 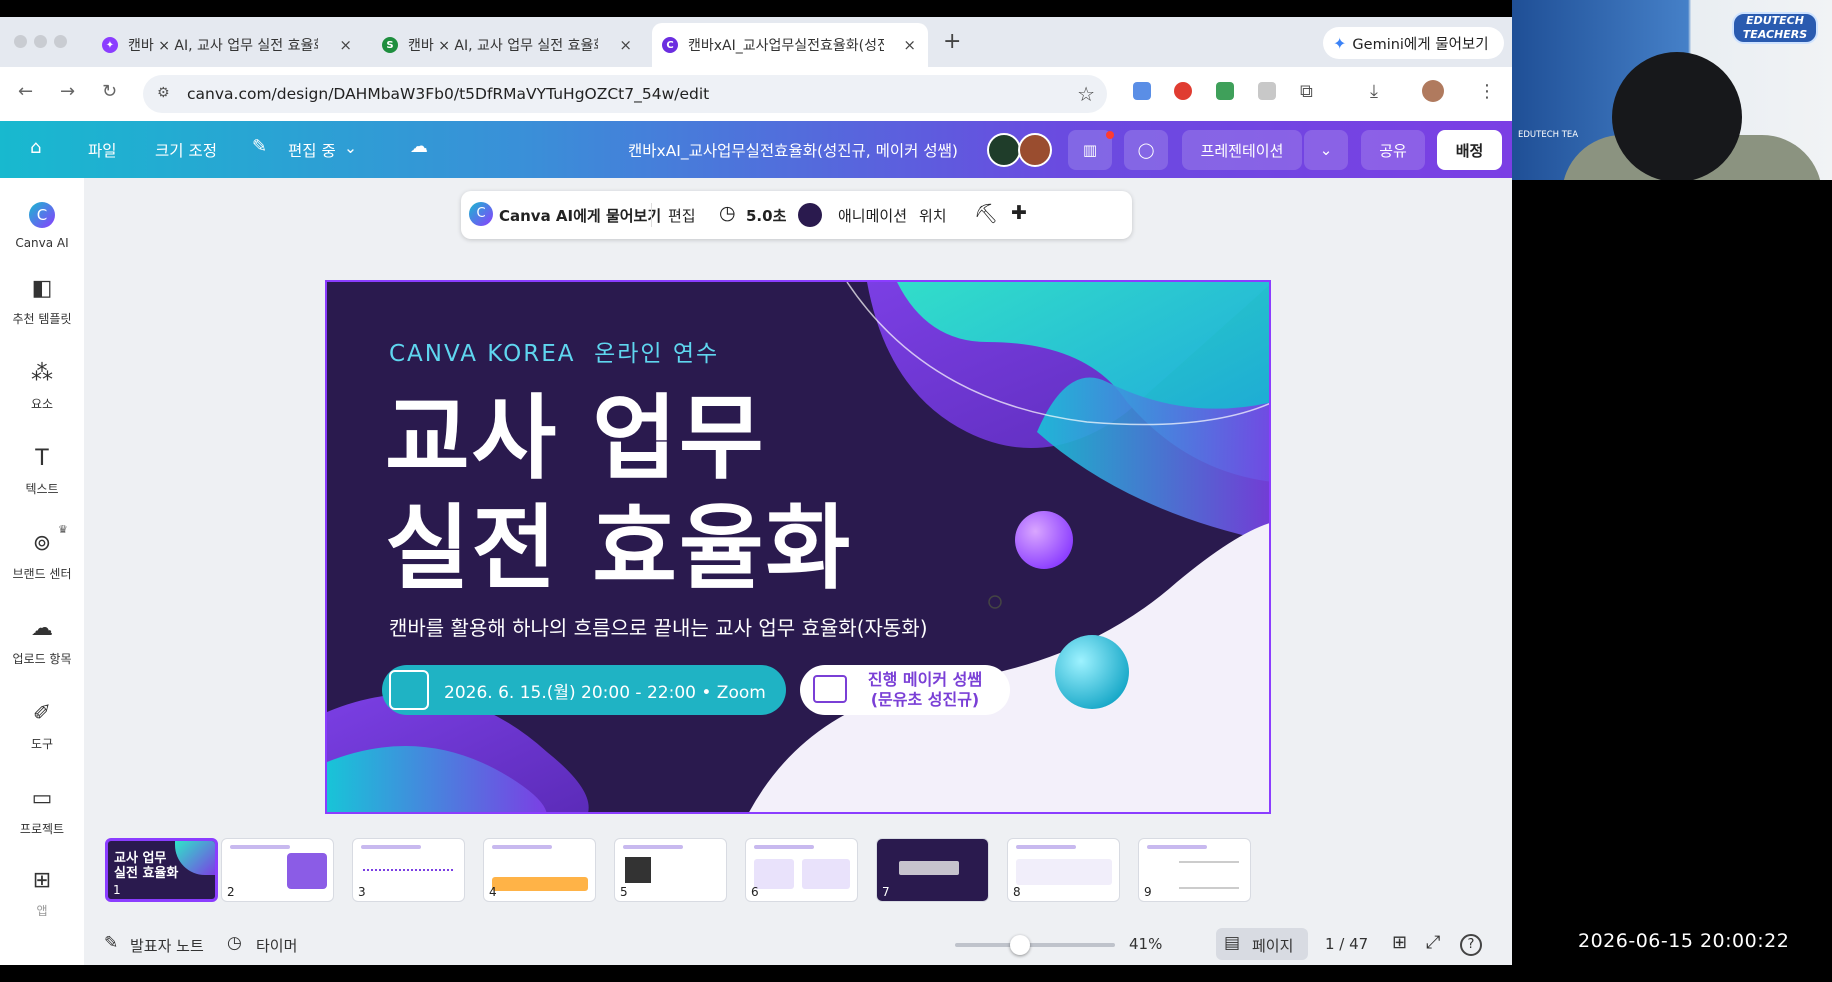 What do you see at coordinates (539, 870) in the screenshot?
I see `page-thumbnail-4: 4` at bounding box center [539, 870].